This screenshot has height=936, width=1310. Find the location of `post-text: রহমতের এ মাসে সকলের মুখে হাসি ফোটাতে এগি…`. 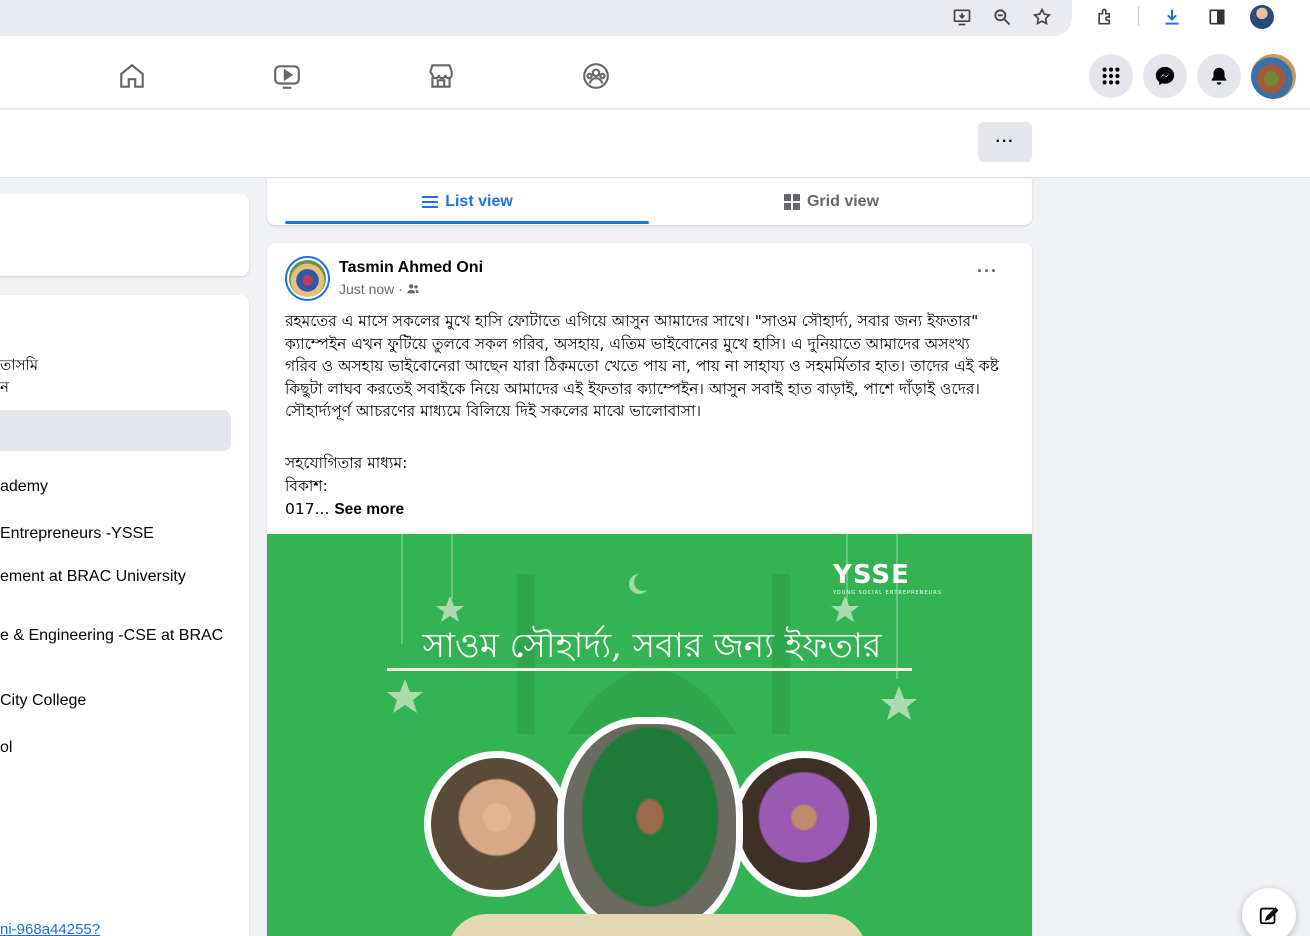

post-text: রহমতের এ মাসে সকলের মুখে হাসি ফোটাতে এগি… is located at coordinates (645, 370).